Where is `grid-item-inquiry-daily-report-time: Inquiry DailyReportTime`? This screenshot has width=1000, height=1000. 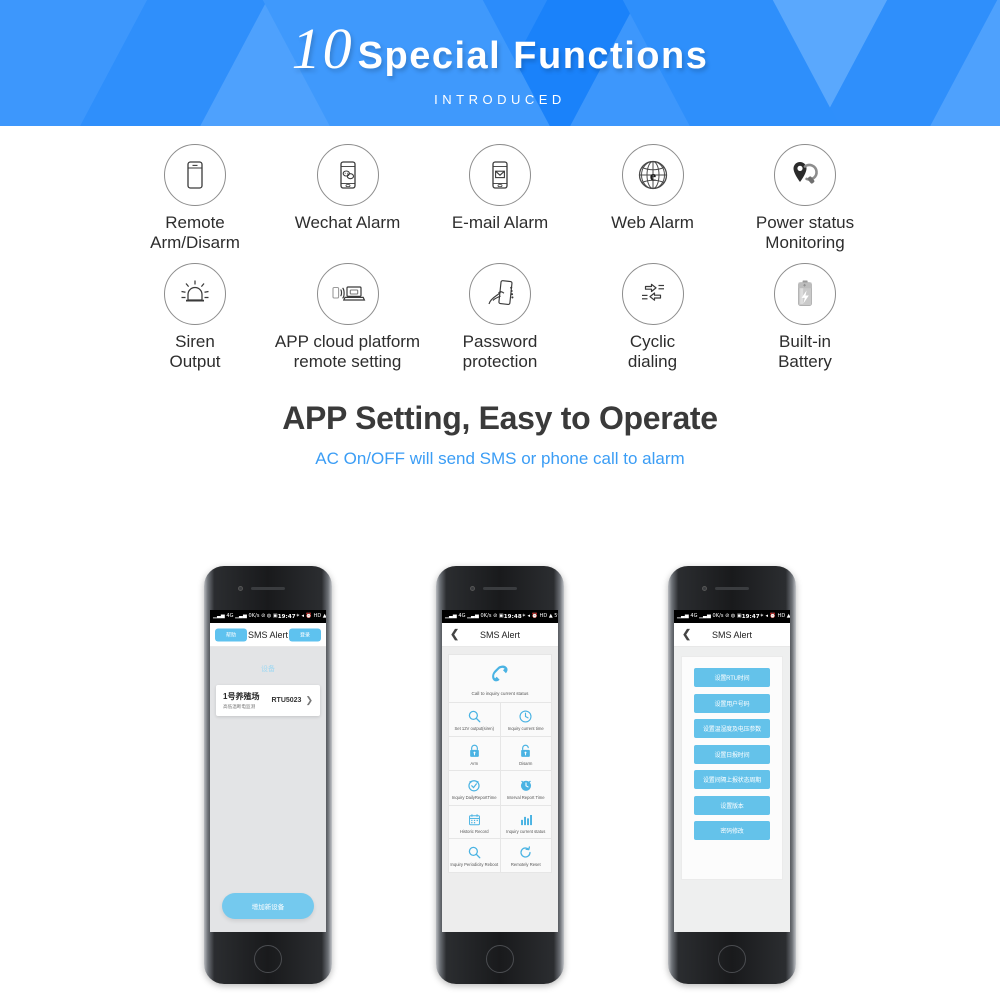 grid-item-inquiry-daily-report-time: Inquiry DailyReportTime is located at coordinates (474, 788).